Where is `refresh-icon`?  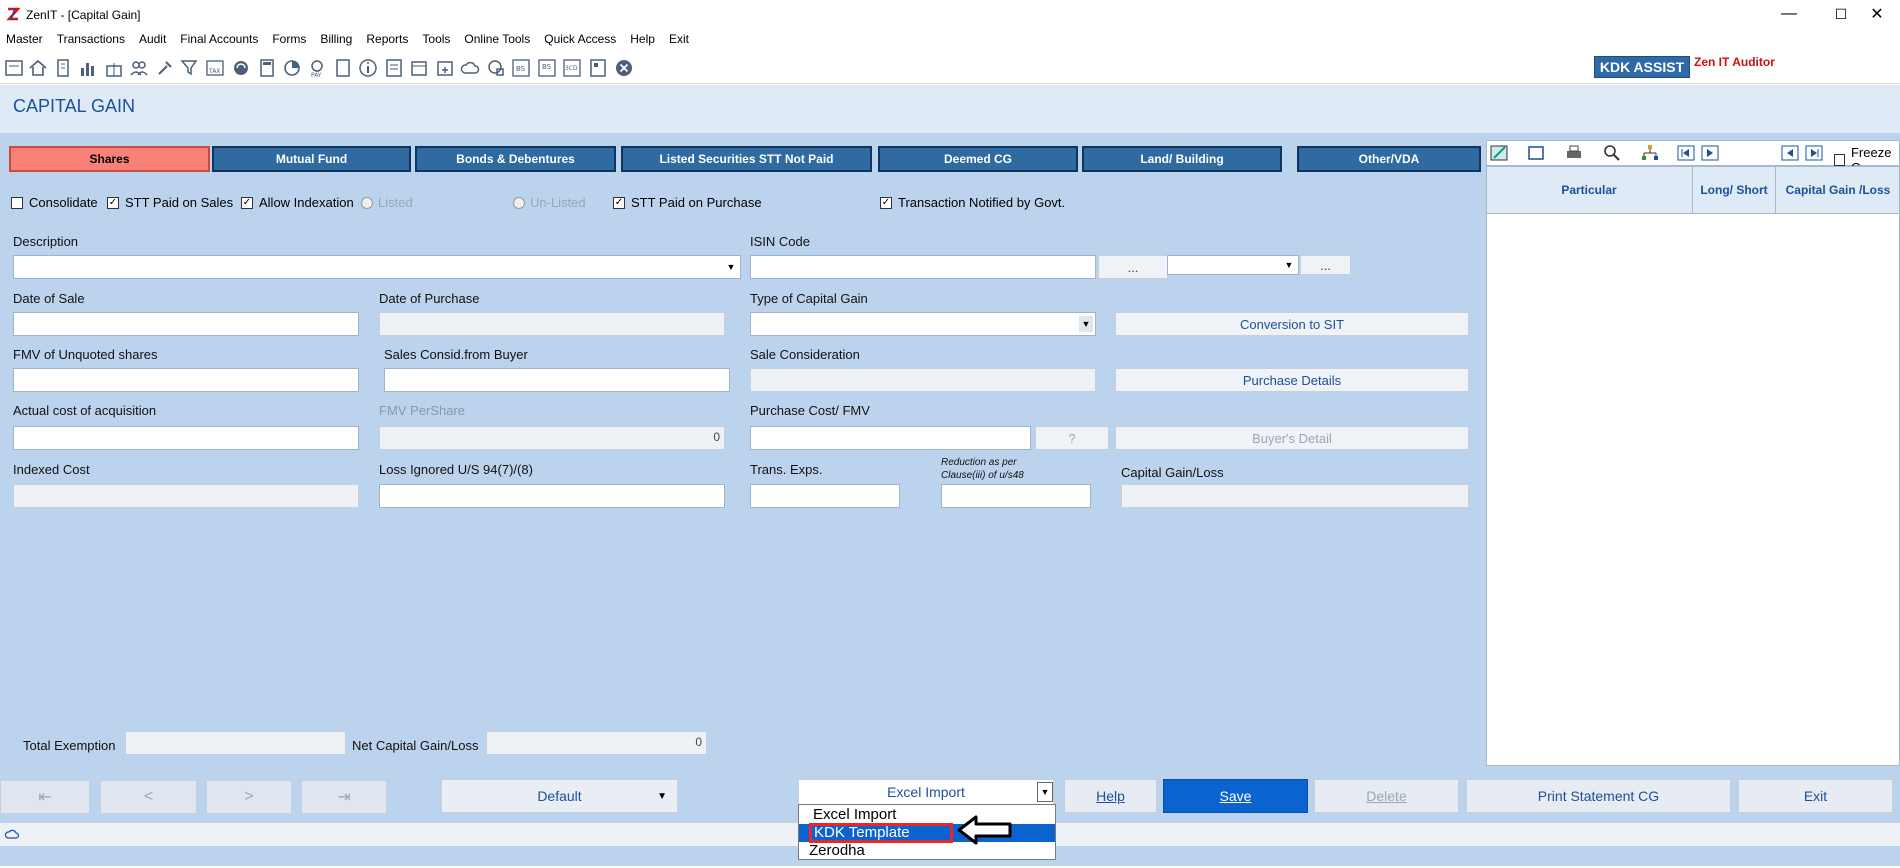 refresh-icon is located at coordinates (241, 68).